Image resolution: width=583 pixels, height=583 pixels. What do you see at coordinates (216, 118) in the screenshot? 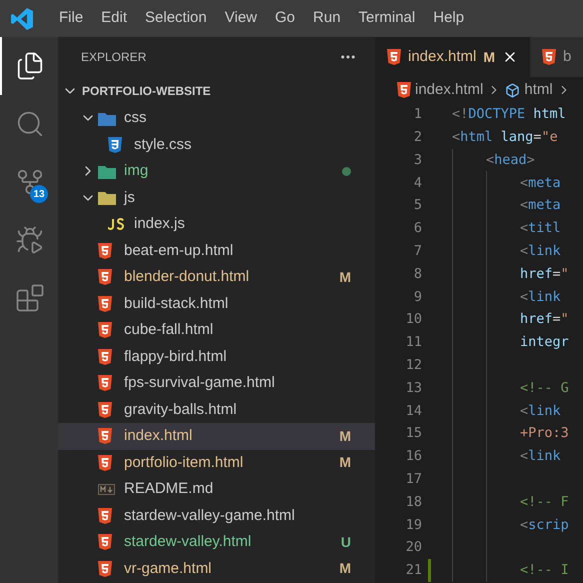
I see `file-tree-item: css` at bounding box center [216, 118].